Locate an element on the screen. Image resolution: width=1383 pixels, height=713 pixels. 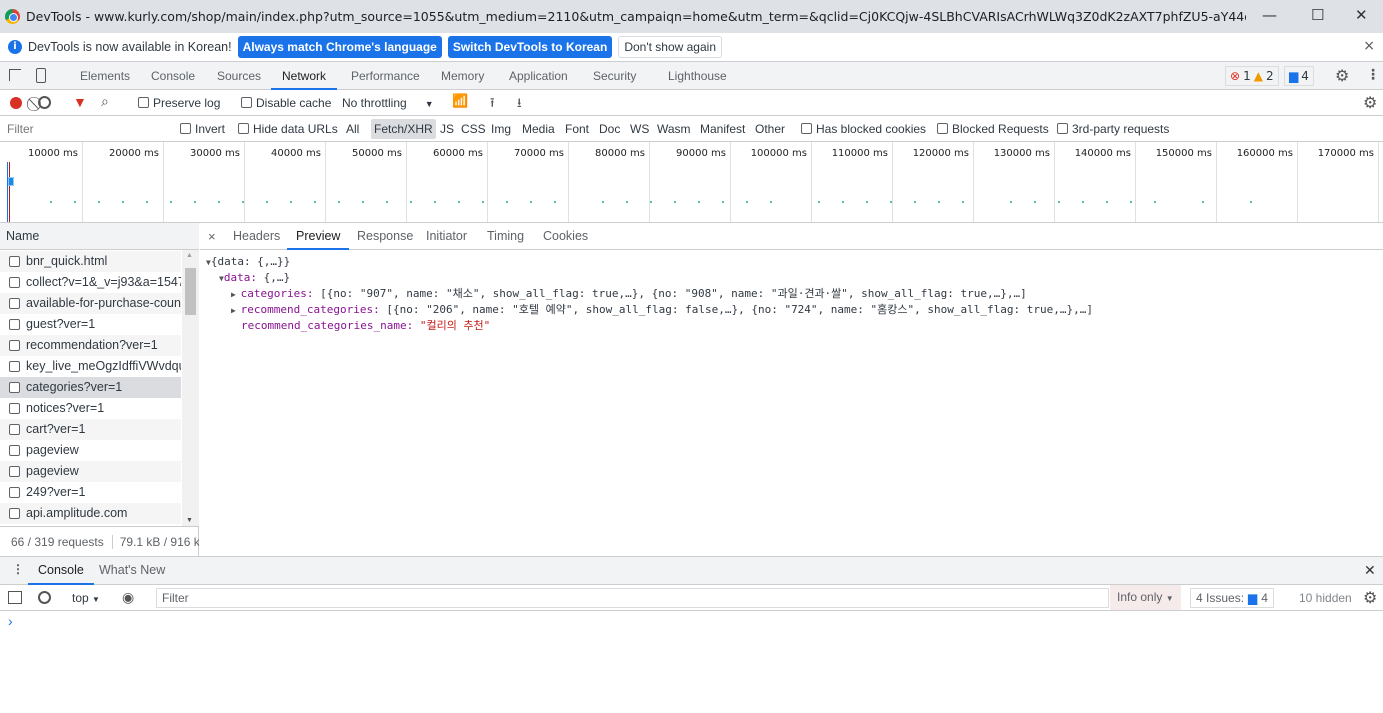
tab-sources: Sources is located at coordinates (239, 76).